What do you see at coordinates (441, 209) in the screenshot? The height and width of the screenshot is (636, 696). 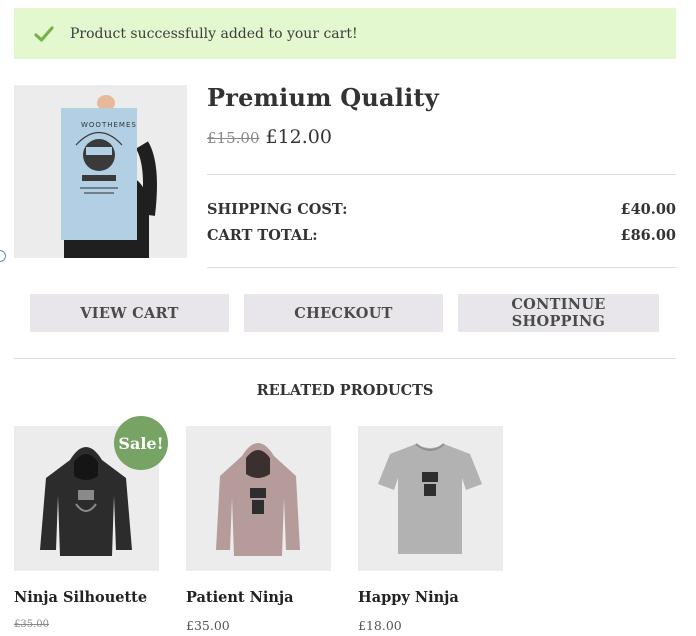 I see `shipping-cost-row: SHIPPING COST: £40.00` at bounding box center [441, 209].